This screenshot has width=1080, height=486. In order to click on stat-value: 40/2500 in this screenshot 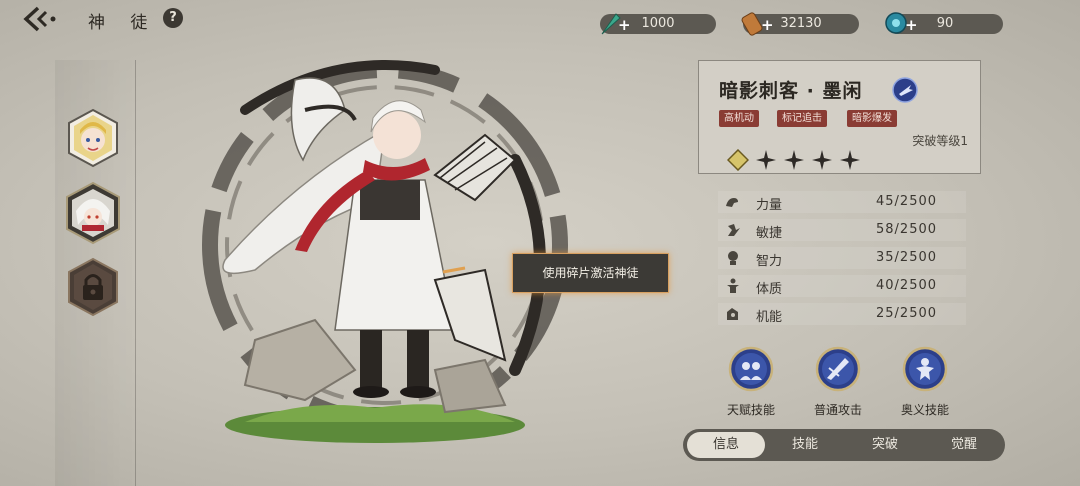, I will do `click(907, 285)`.